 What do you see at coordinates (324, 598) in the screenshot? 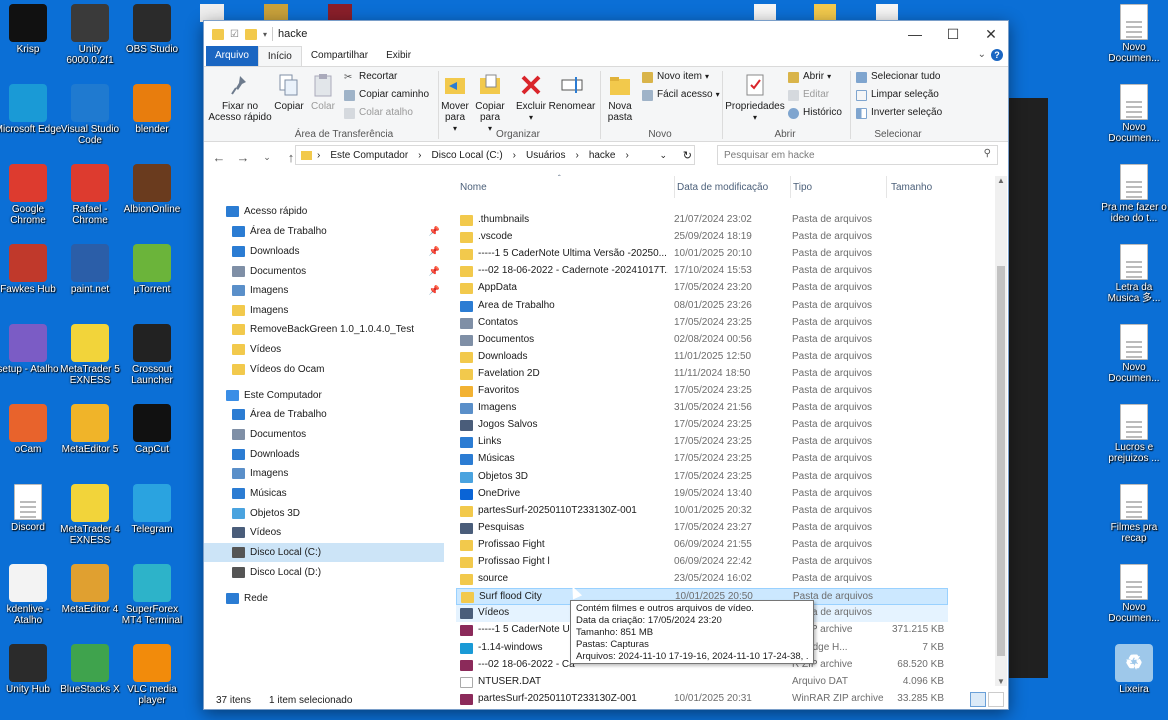
I see `nav-item: Rede` at bounding box center [324, 598].